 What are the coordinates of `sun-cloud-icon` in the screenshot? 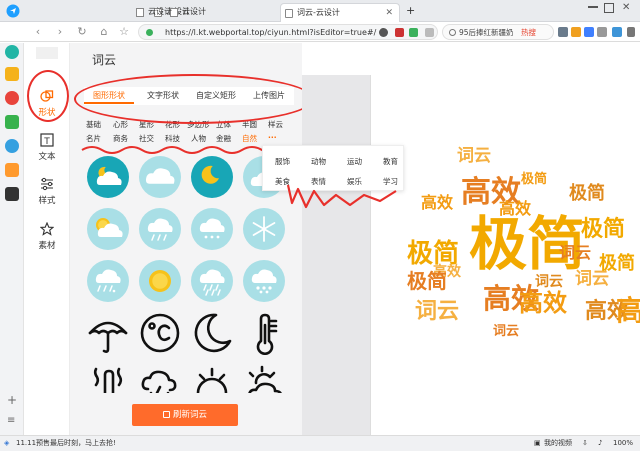 It's located at (108, 229).